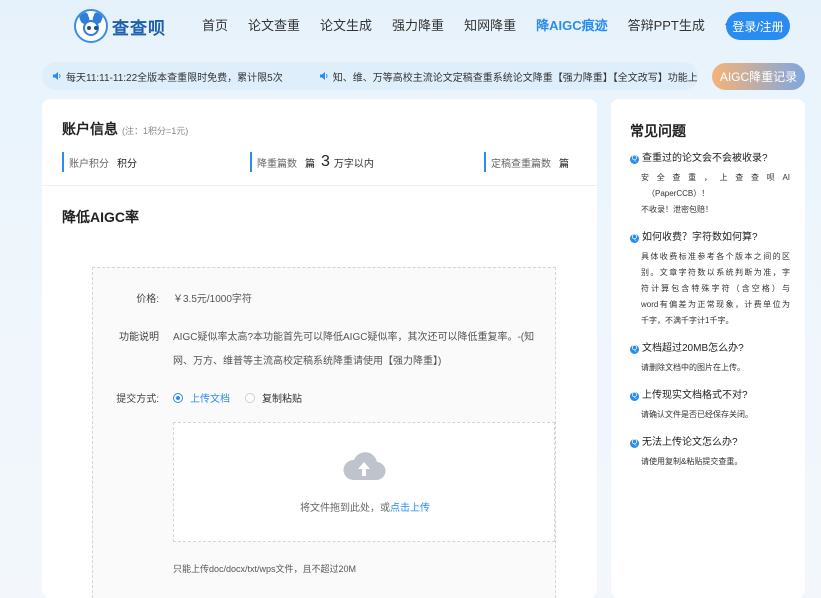  I want to click on click-upload-link: 点击上传, so click(410, 508).